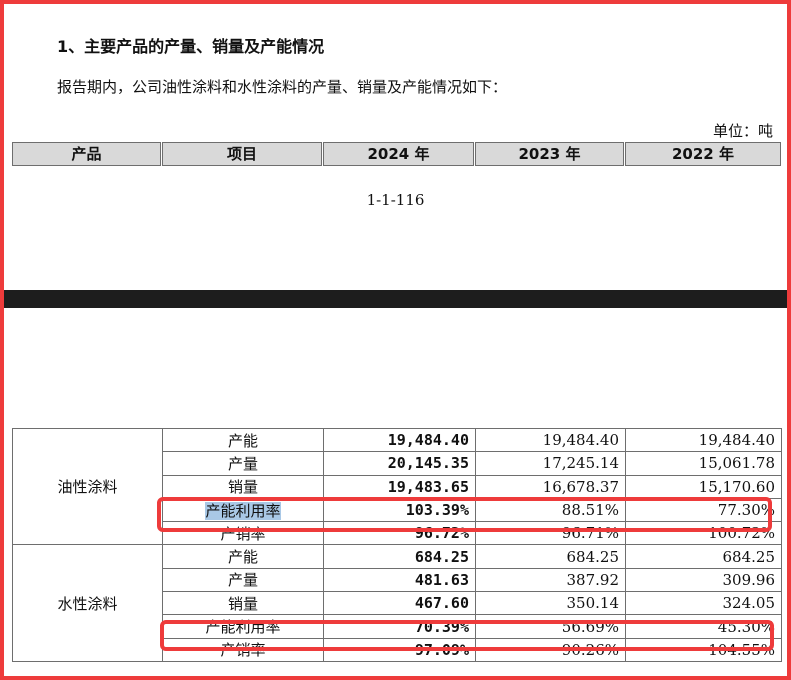  I want to click on header-2024: 2024 年, so click(398, 154).